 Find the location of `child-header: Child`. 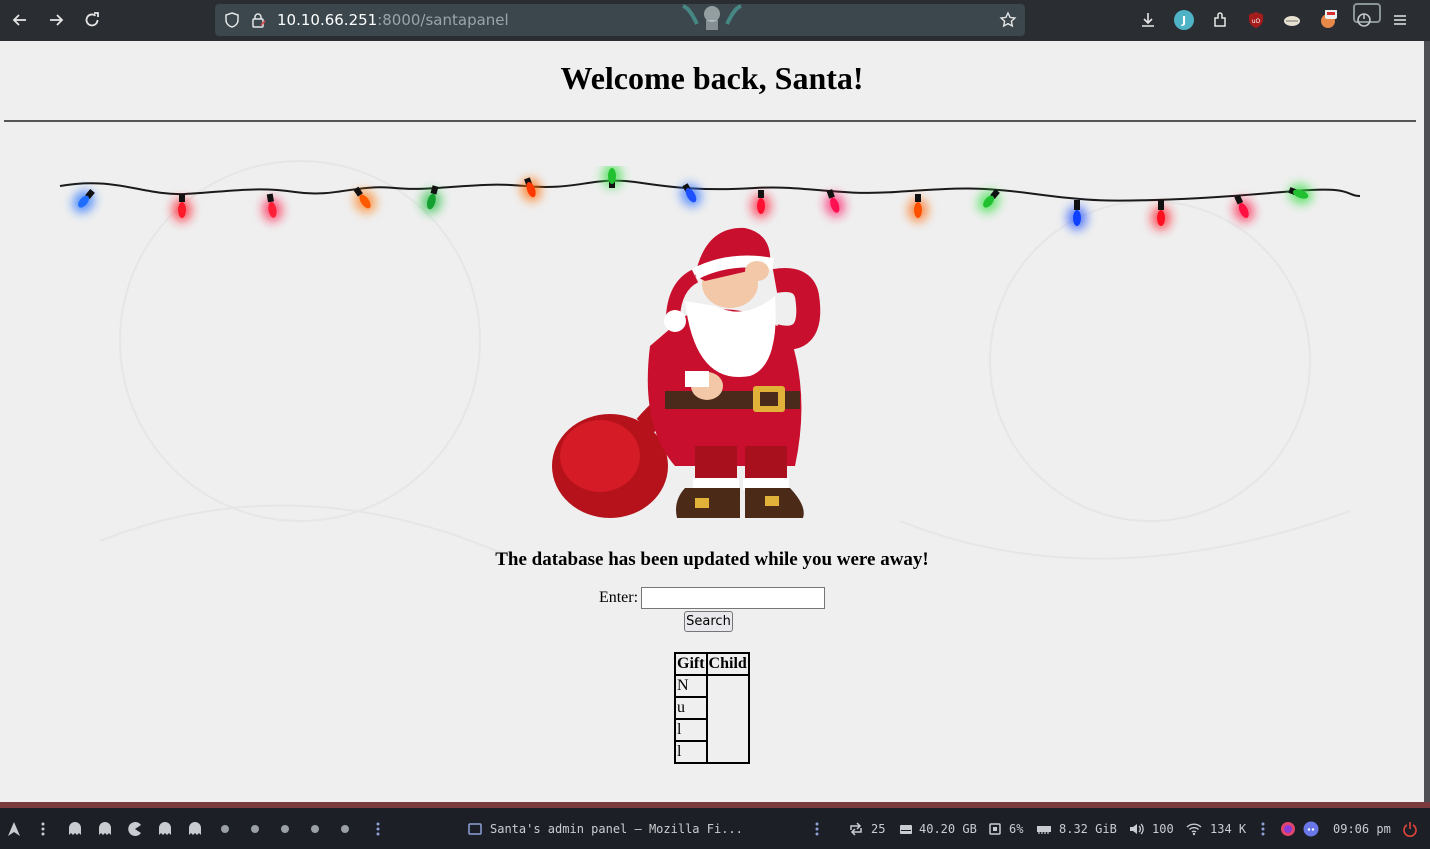

child-header: Child is located at coordinates (727, 664).